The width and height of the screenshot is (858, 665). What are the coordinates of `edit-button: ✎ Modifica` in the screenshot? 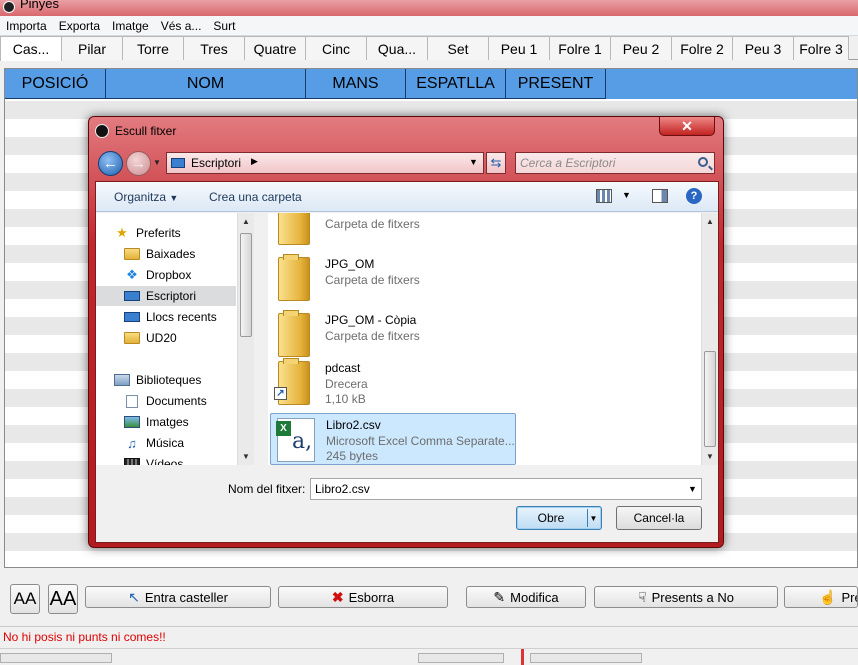 It's located at (526, 597).